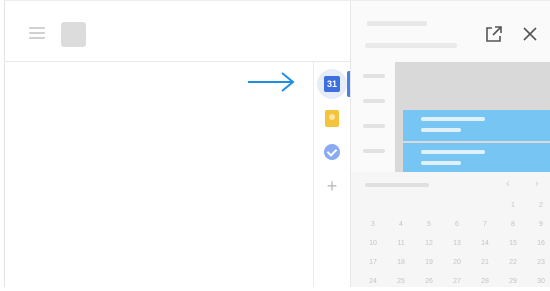 The width and height of the screenshot is (550, 291). Describe the element at coordinates (331, 174) in the screenshot. I see `side-panel-rail: 31 +` at that location.